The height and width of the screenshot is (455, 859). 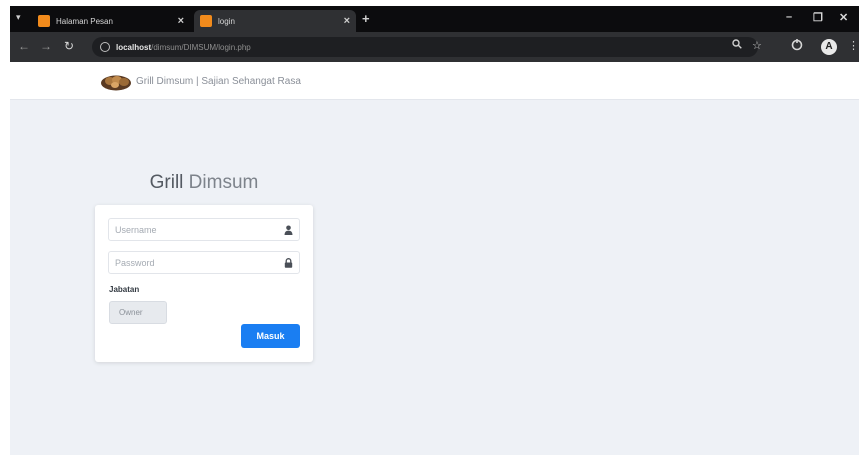 I want to click on search-icon, so click(x=737, y=45).